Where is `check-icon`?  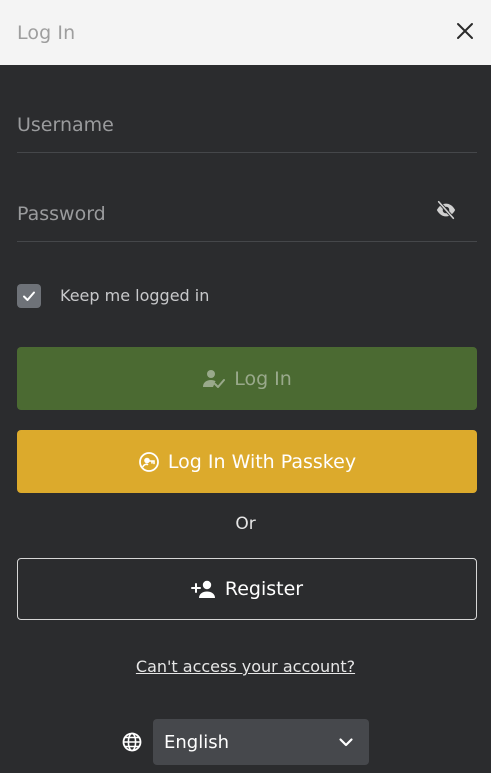
check-icon is located at coordinates (29, 296).